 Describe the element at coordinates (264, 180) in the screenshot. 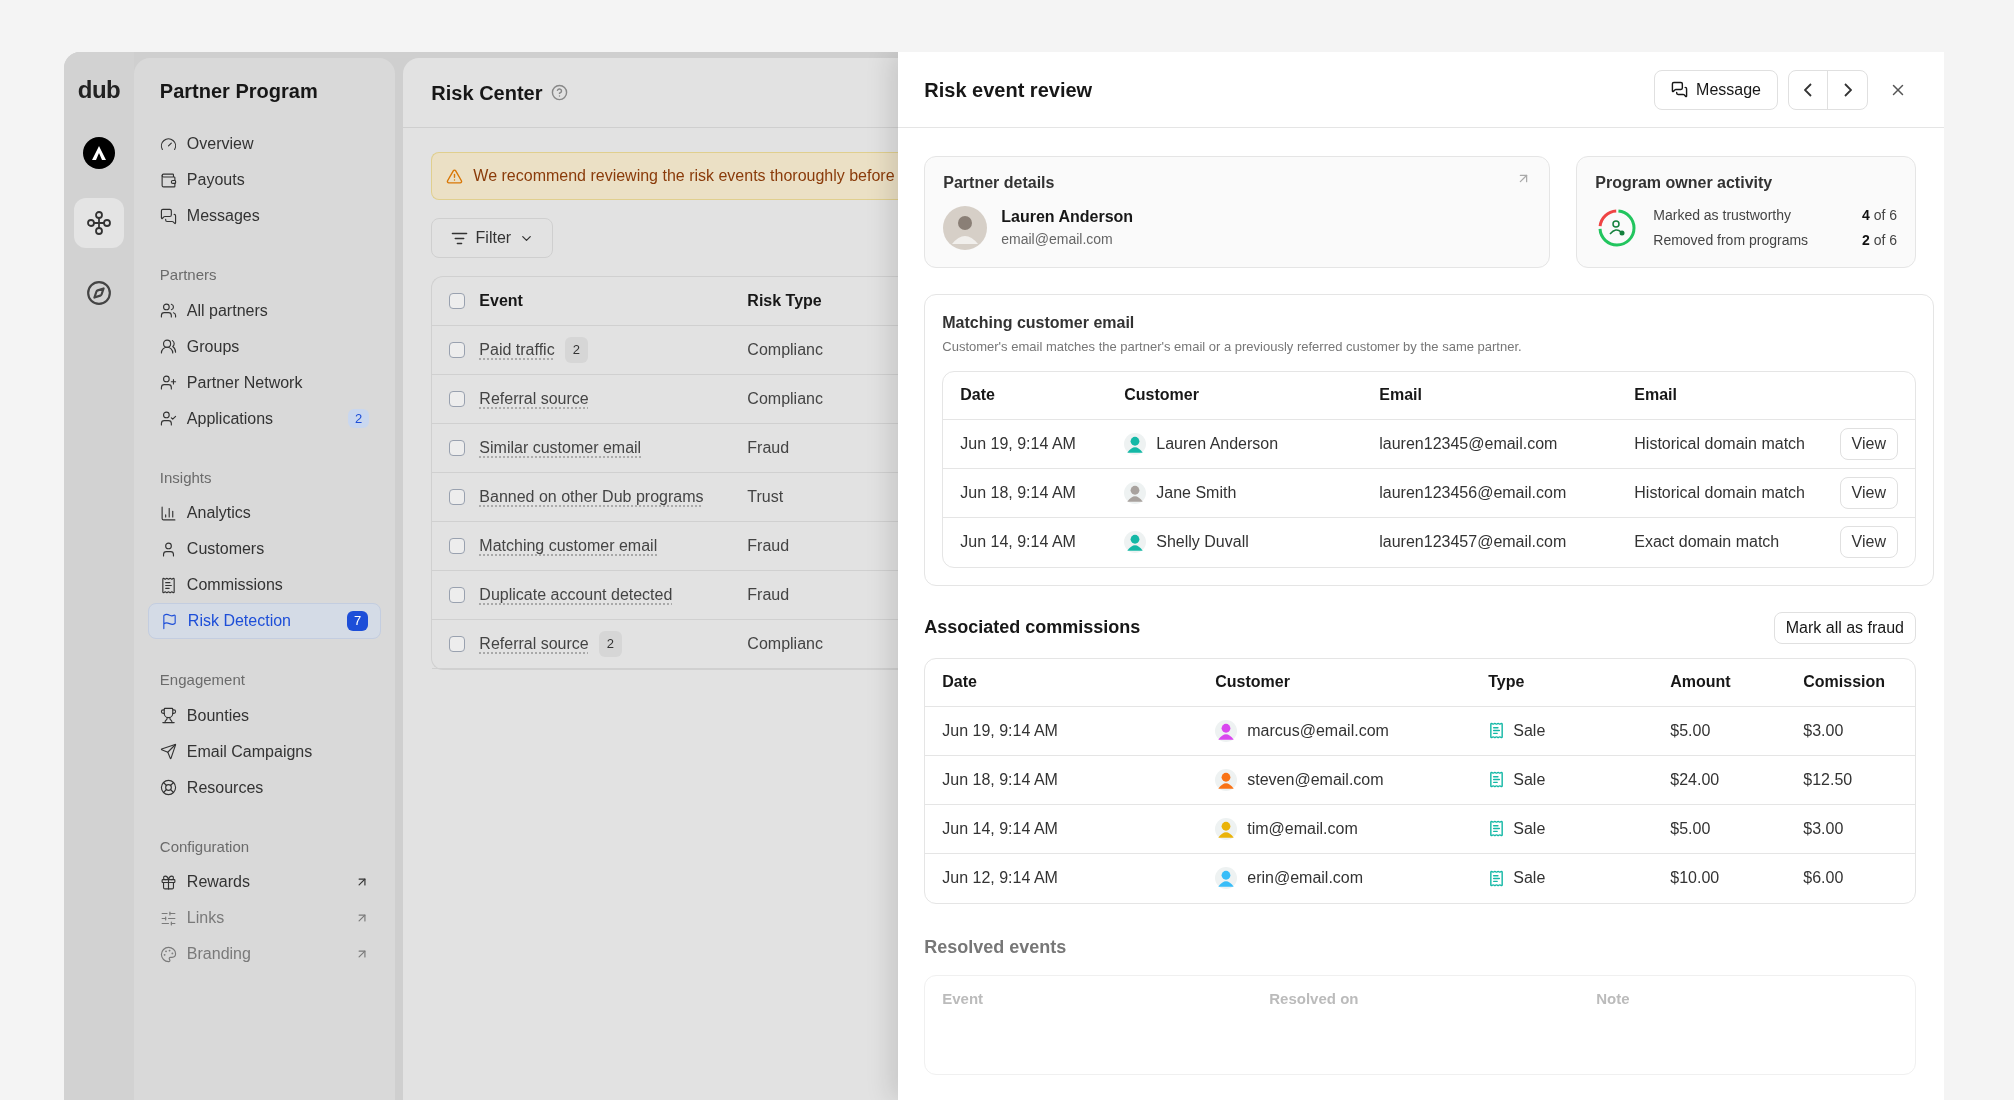

I see `sidebar-item: Payouts` at that location.